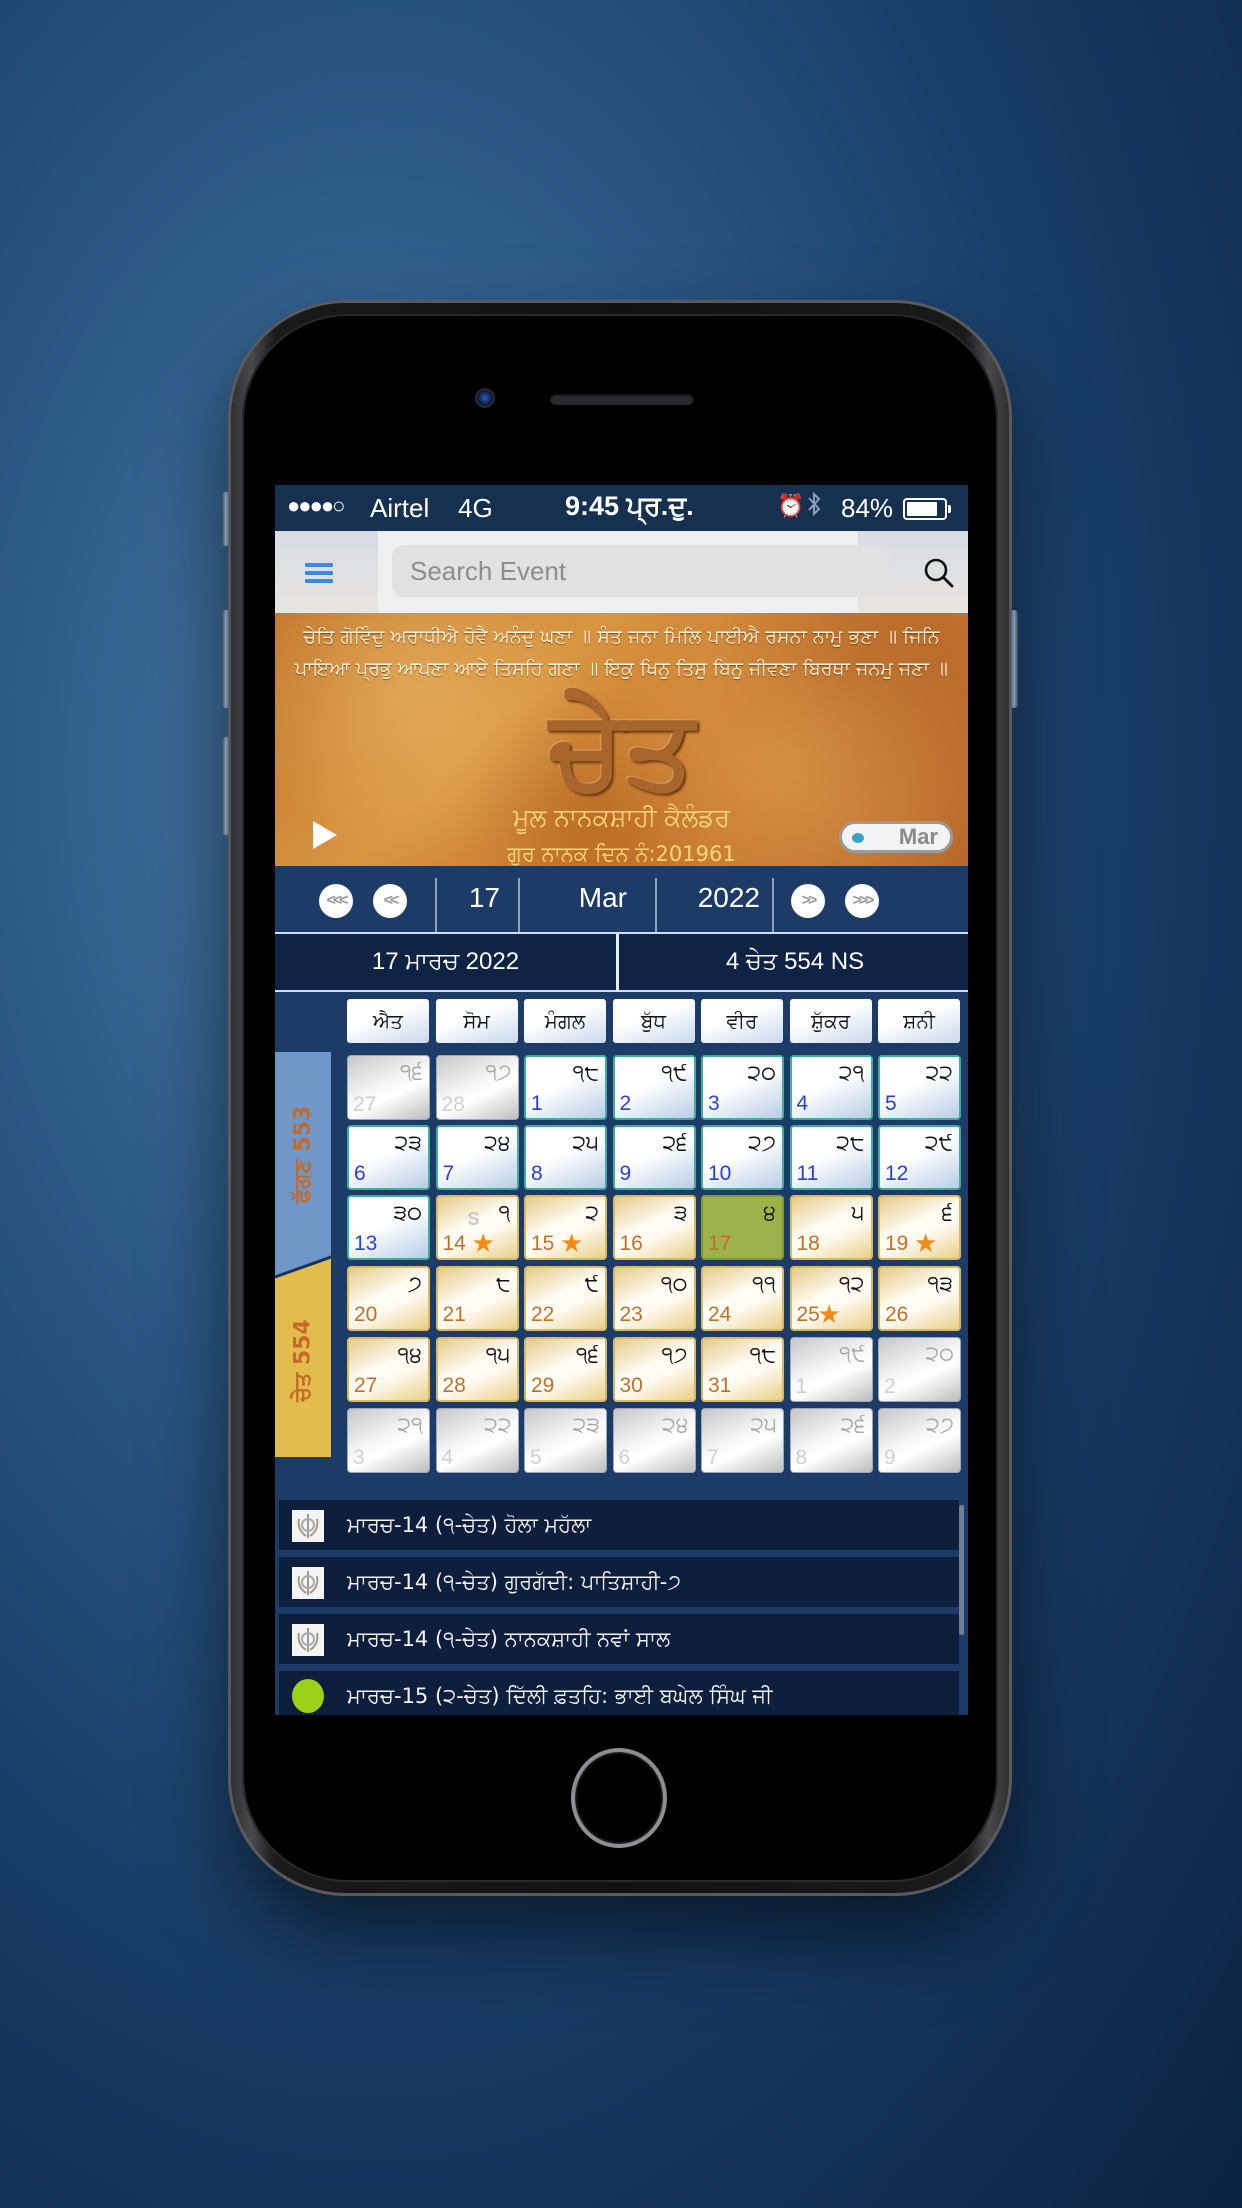 Image resolution: width=1242 pixels, height=2208 pixels. I want to click on calendar-day: ੨ 15 ★, so click(565, 1227).